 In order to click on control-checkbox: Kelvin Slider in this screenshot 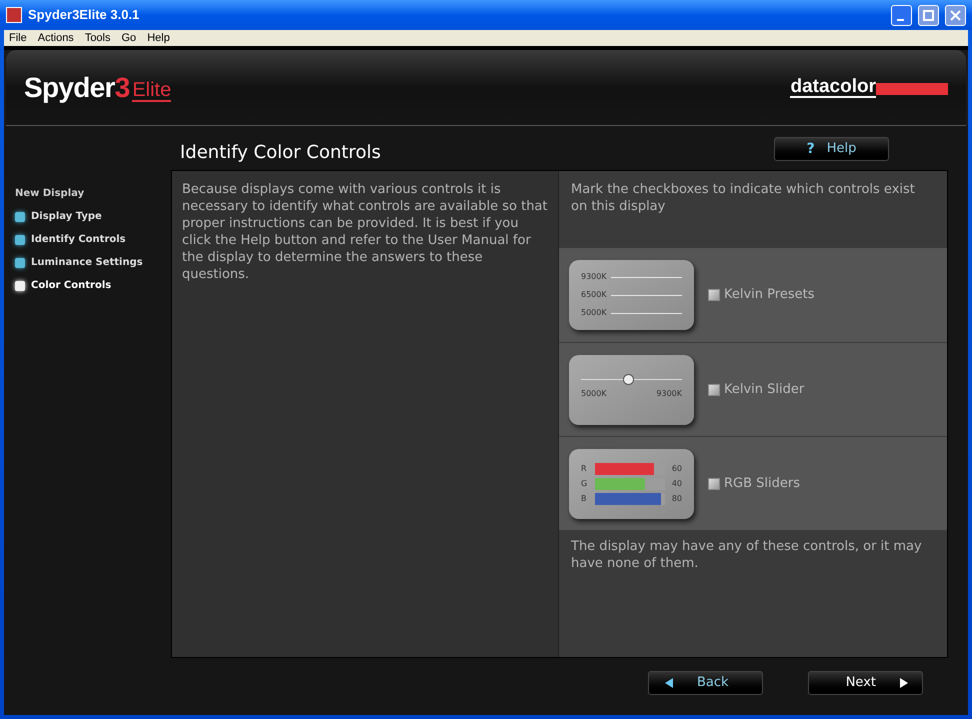, I will do `click(756, 390)`.